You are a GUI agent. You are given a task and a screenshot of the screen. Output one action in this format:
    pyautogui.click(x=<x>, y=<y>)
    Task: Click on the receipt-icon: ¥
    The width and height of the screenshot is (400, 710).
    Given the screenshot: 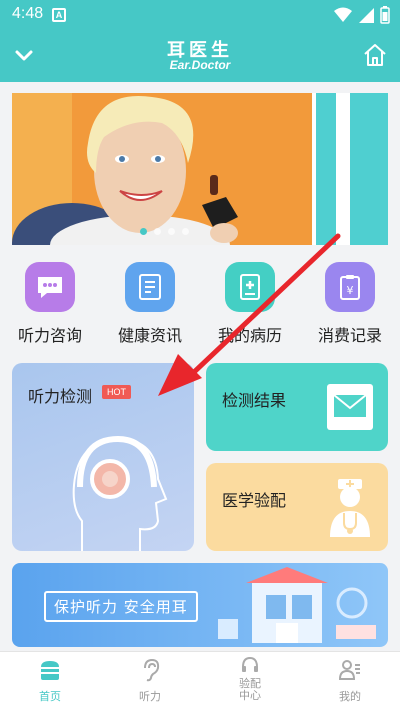 What is the action you would take?
    pyautogui.click(x=350, y=287)
    